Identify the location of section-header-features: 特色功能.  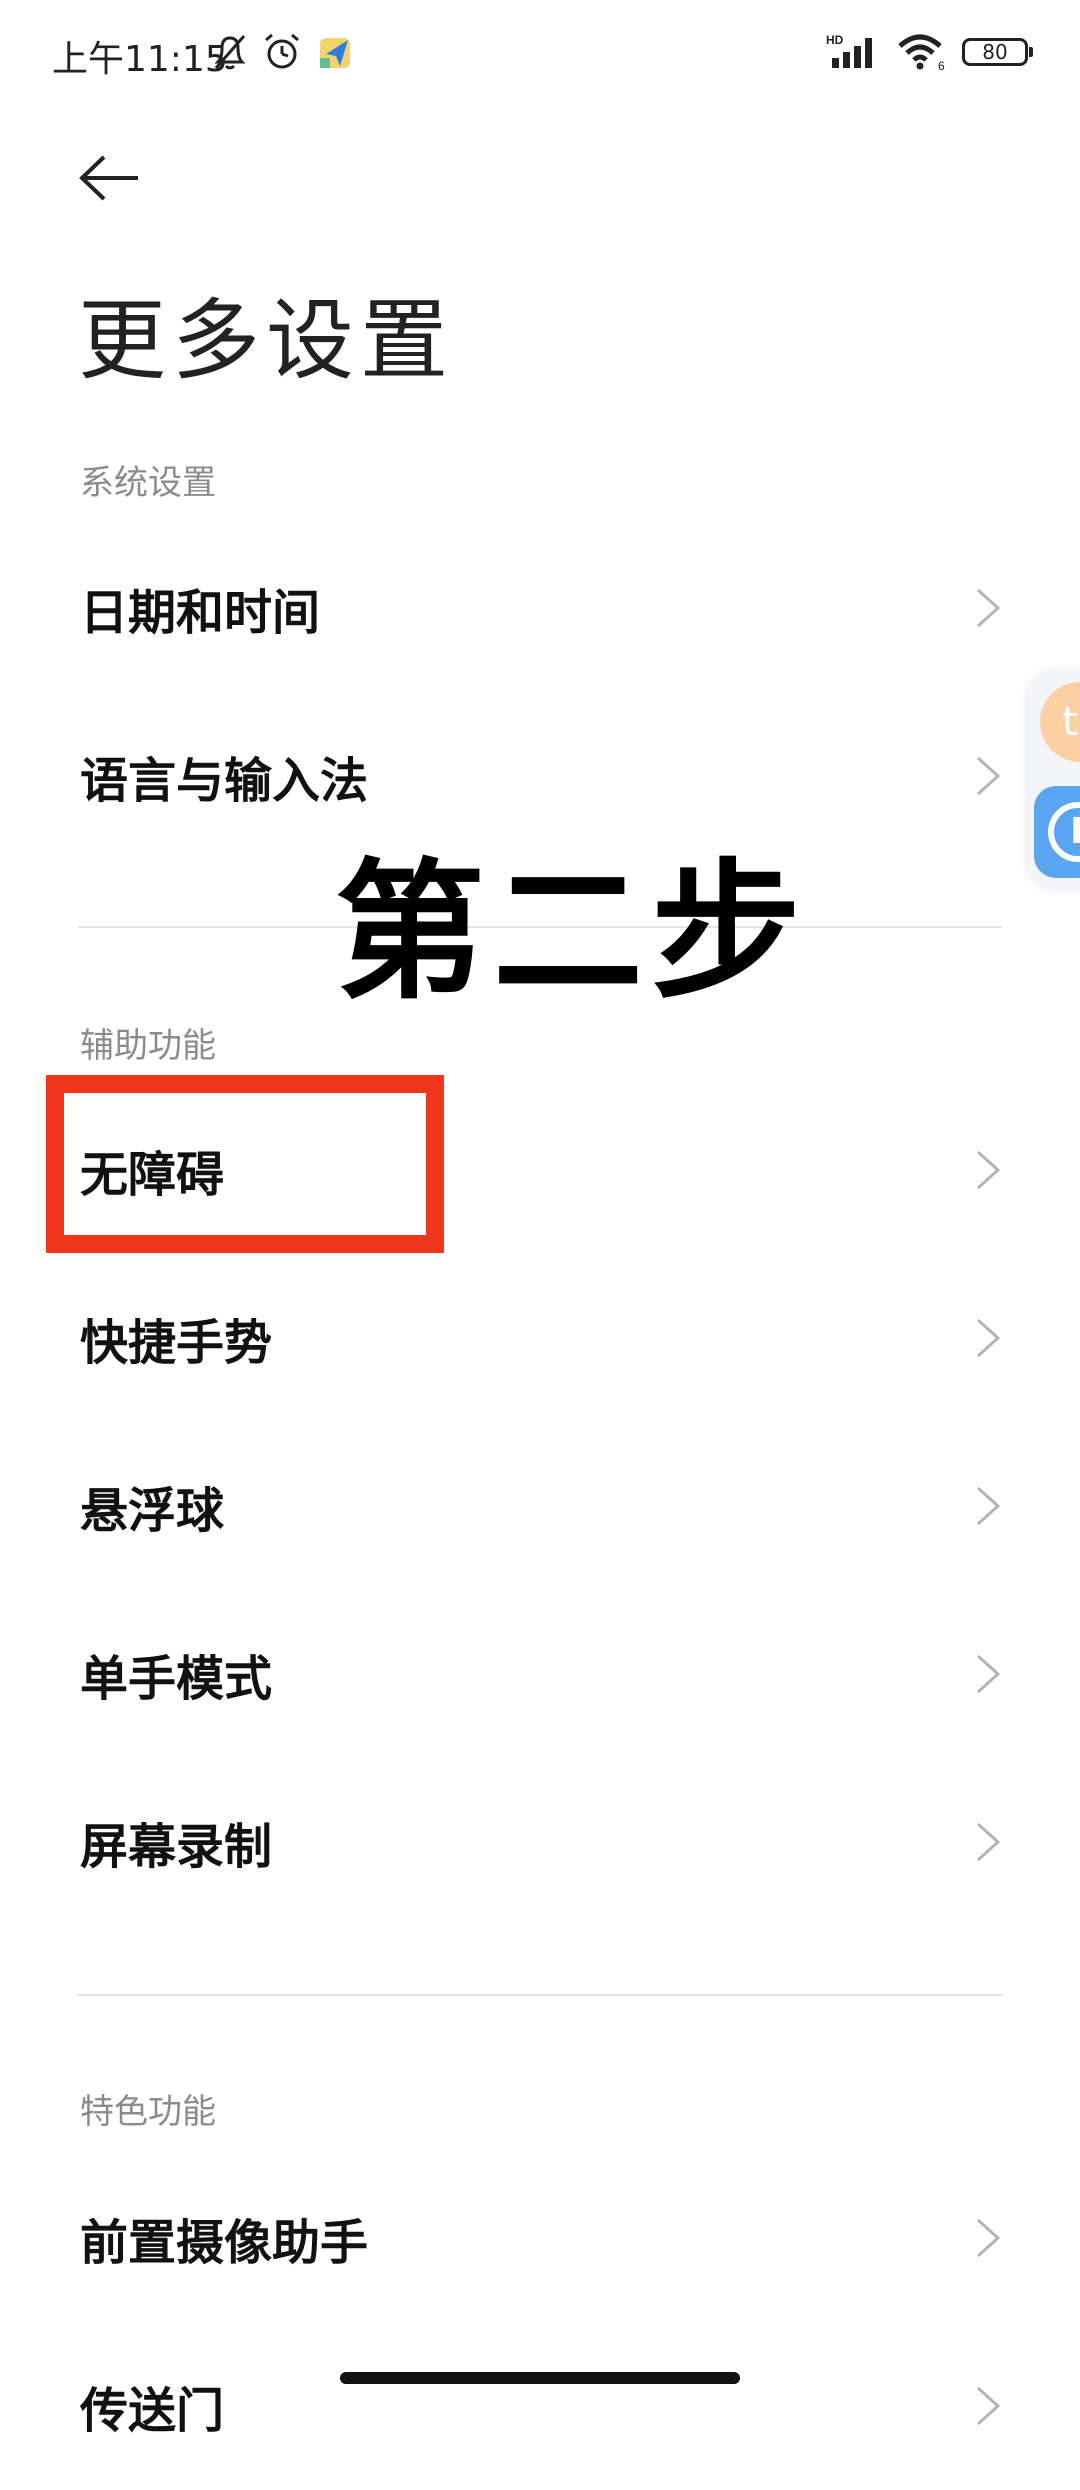
(148, 2112).